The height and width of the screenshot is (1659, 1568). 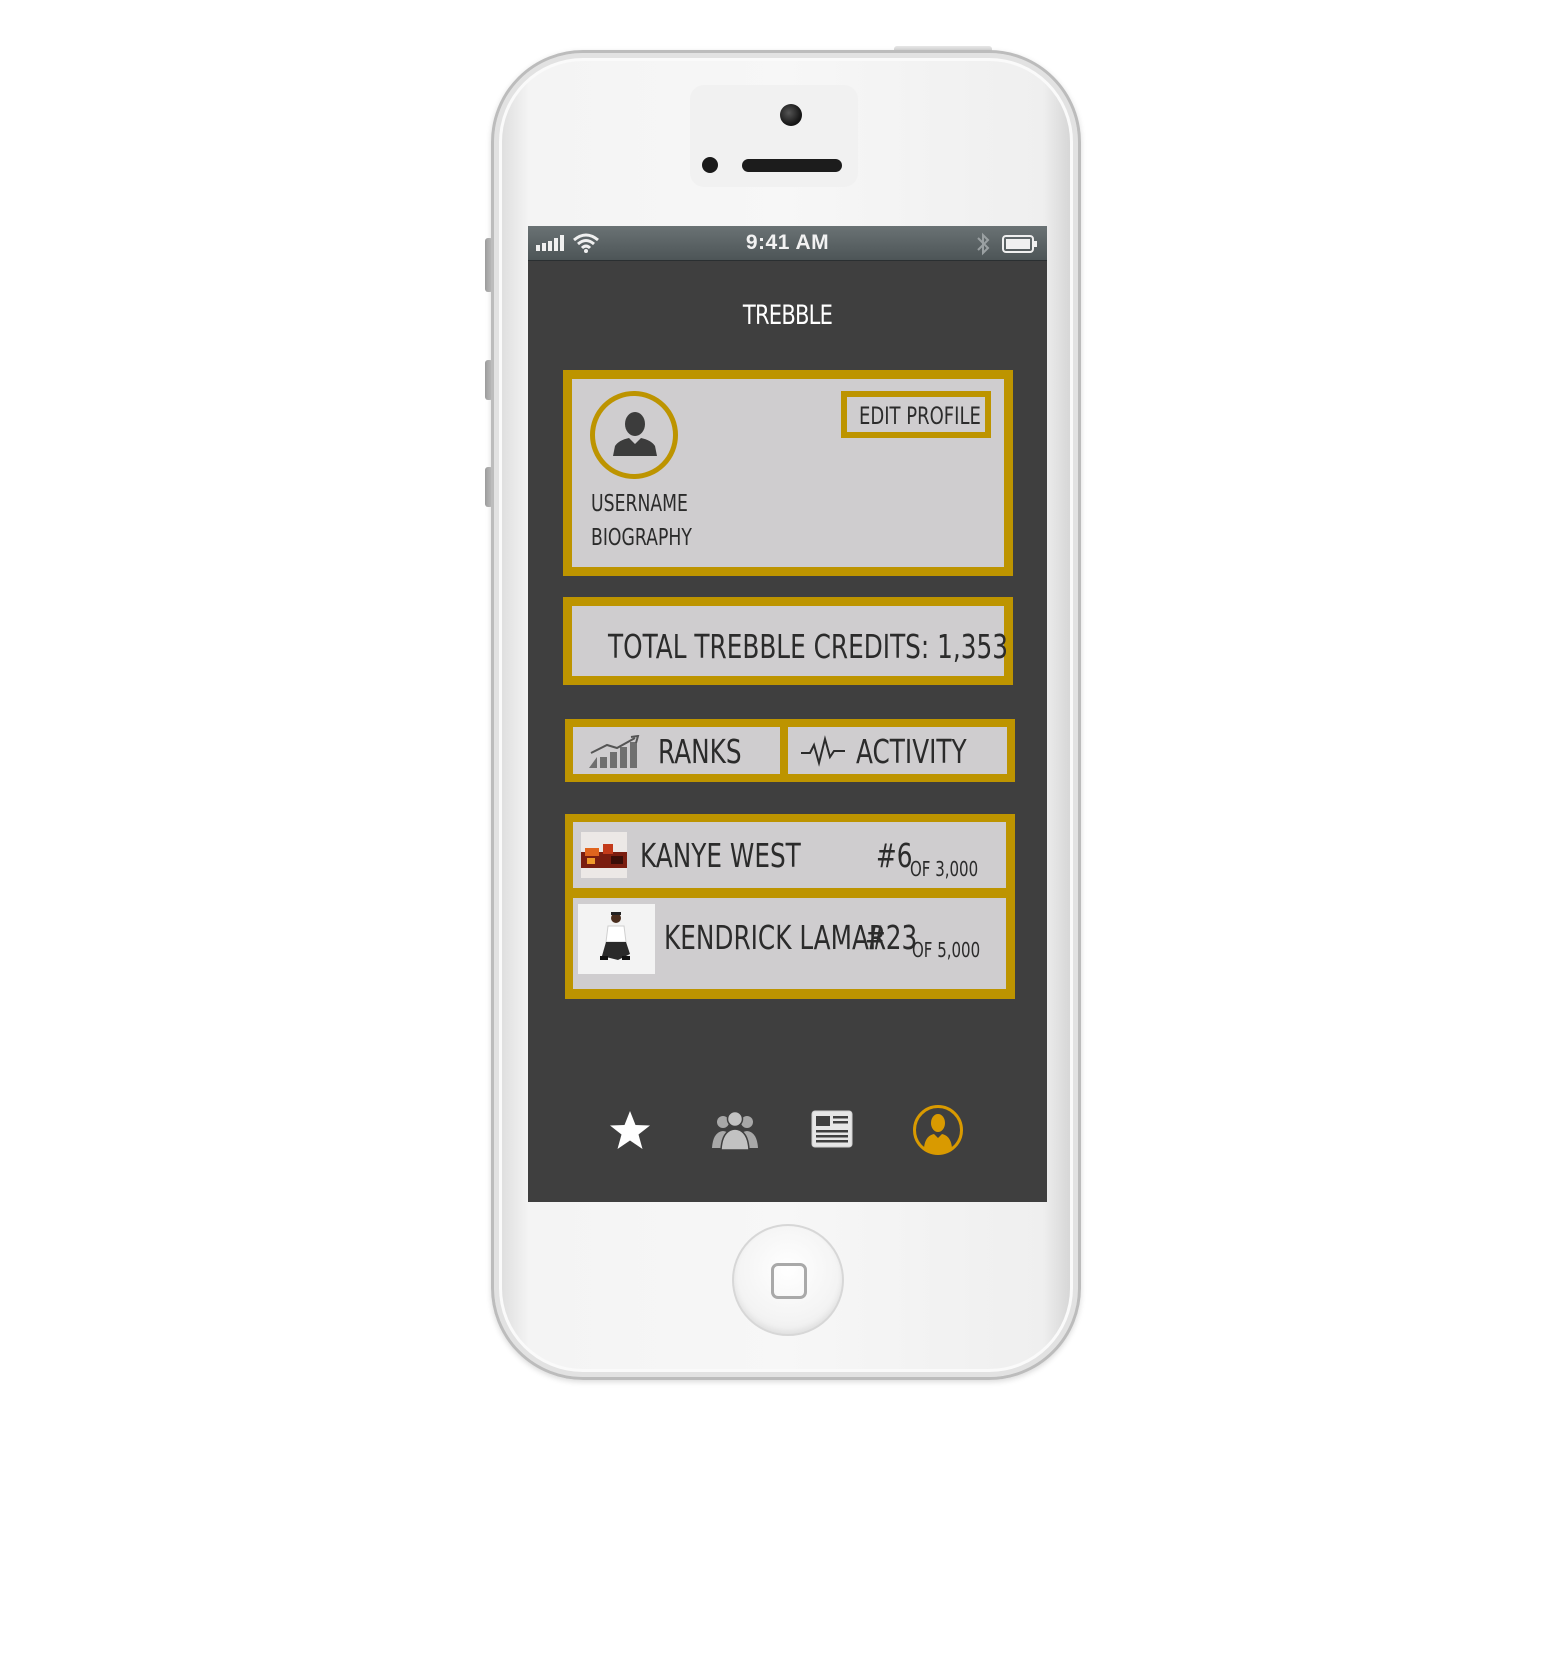 I want to click on biography: BIOGRAPHY, so click(x=641, y=538).